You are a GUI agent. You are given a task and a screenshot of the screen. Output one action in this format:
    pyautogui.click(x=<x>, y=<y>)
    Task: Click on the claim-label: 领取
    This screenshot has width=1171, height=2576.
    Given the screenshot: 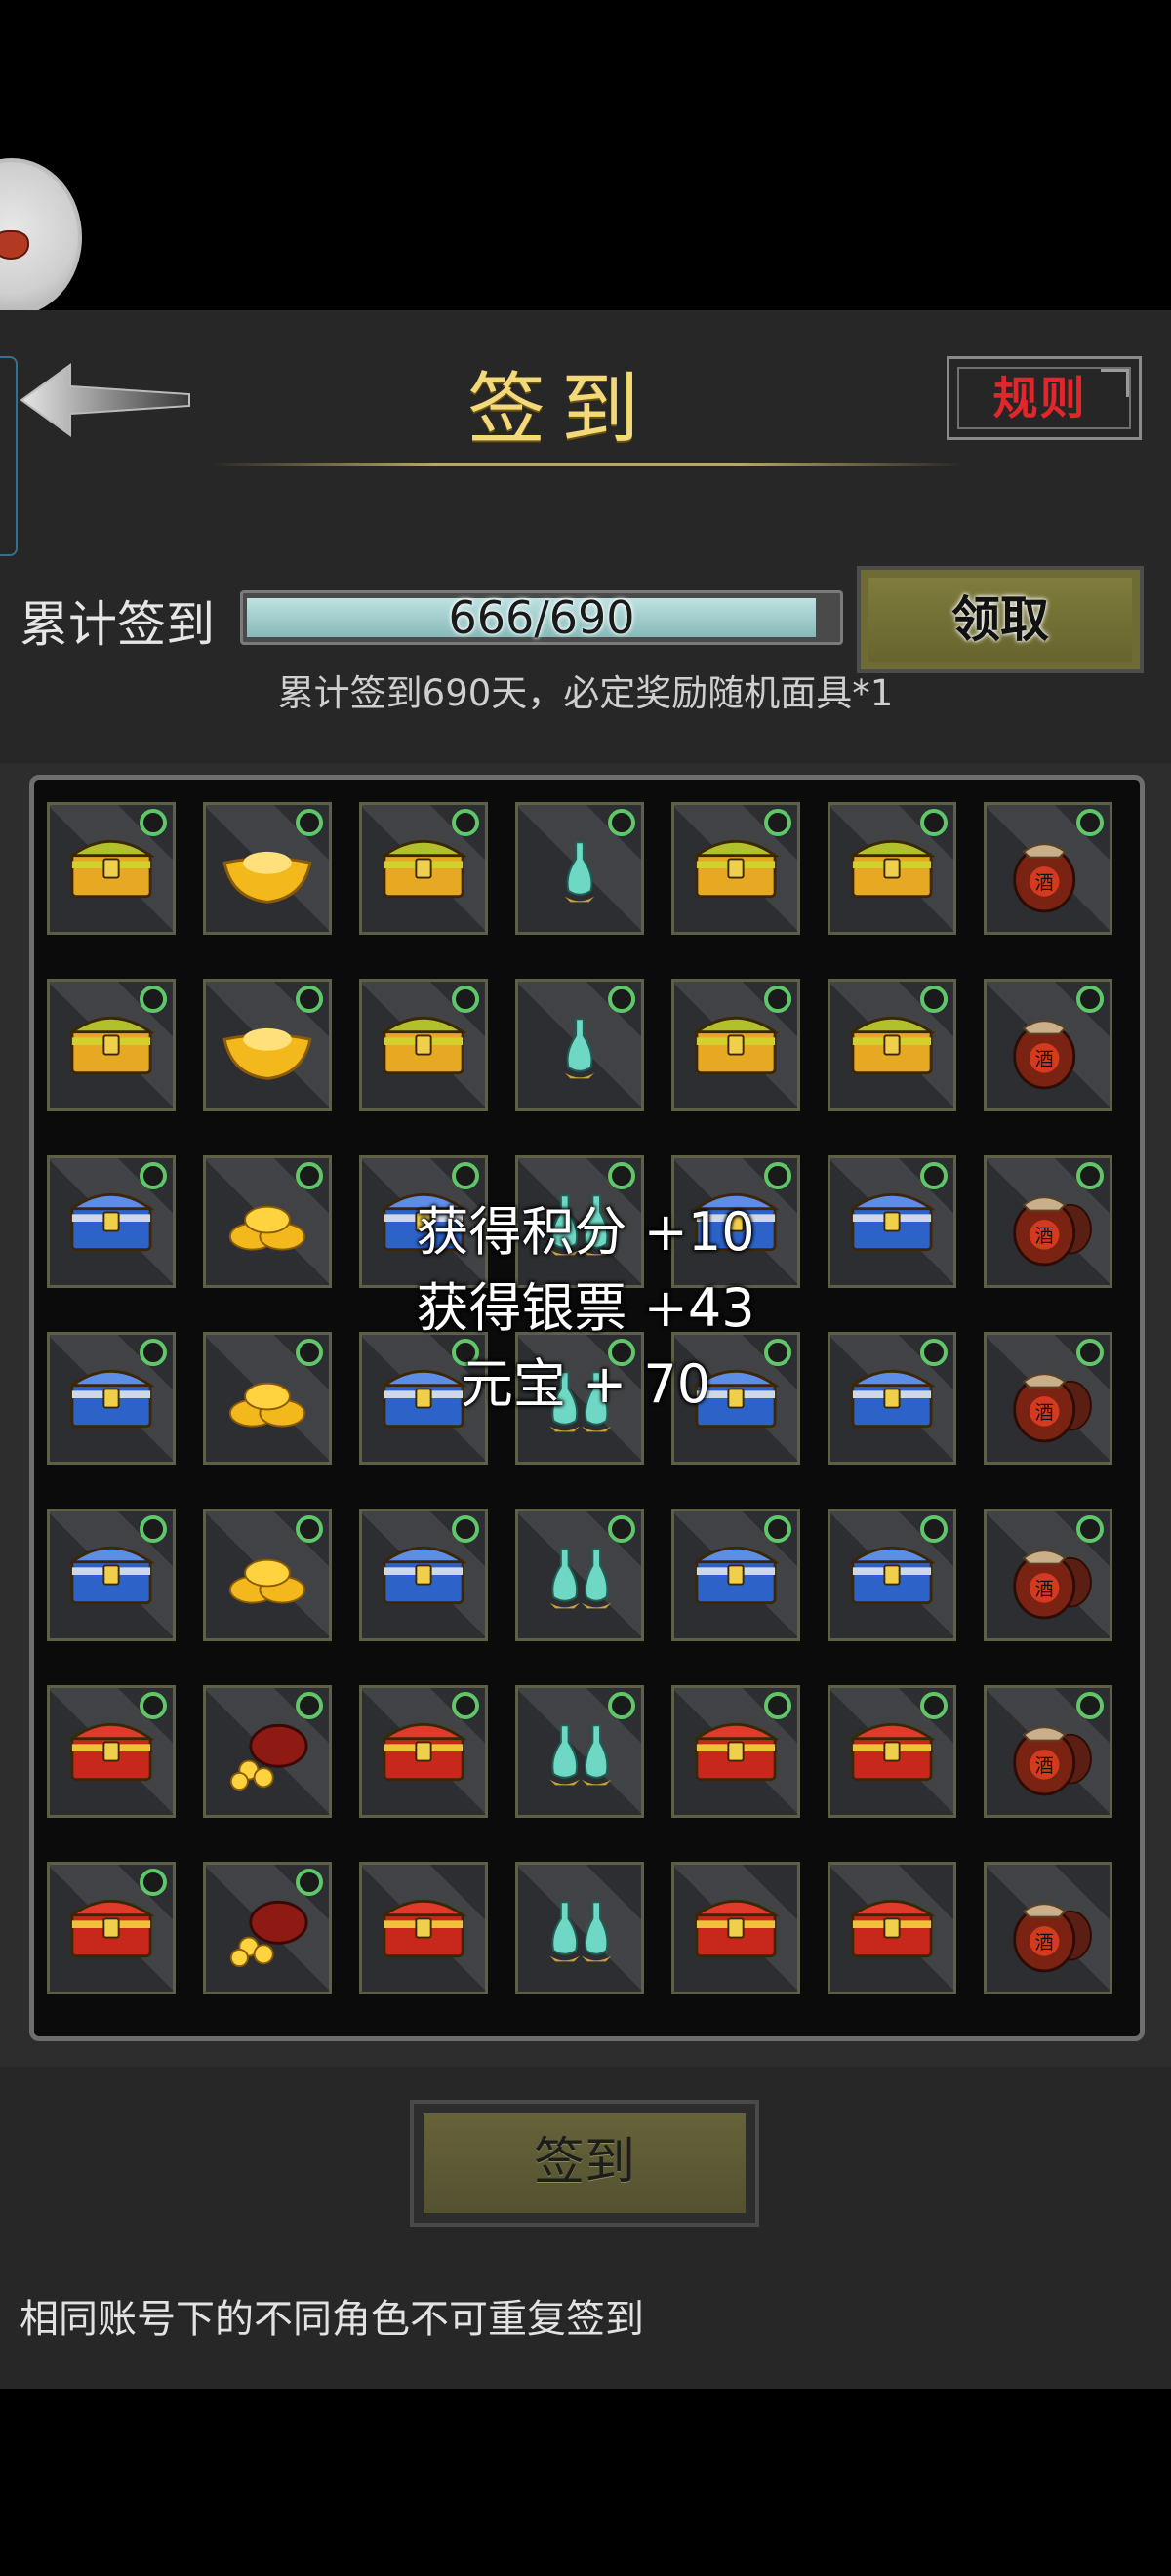 What is the action you would take?
    pyautogui.click(x=1000, y=619)
    